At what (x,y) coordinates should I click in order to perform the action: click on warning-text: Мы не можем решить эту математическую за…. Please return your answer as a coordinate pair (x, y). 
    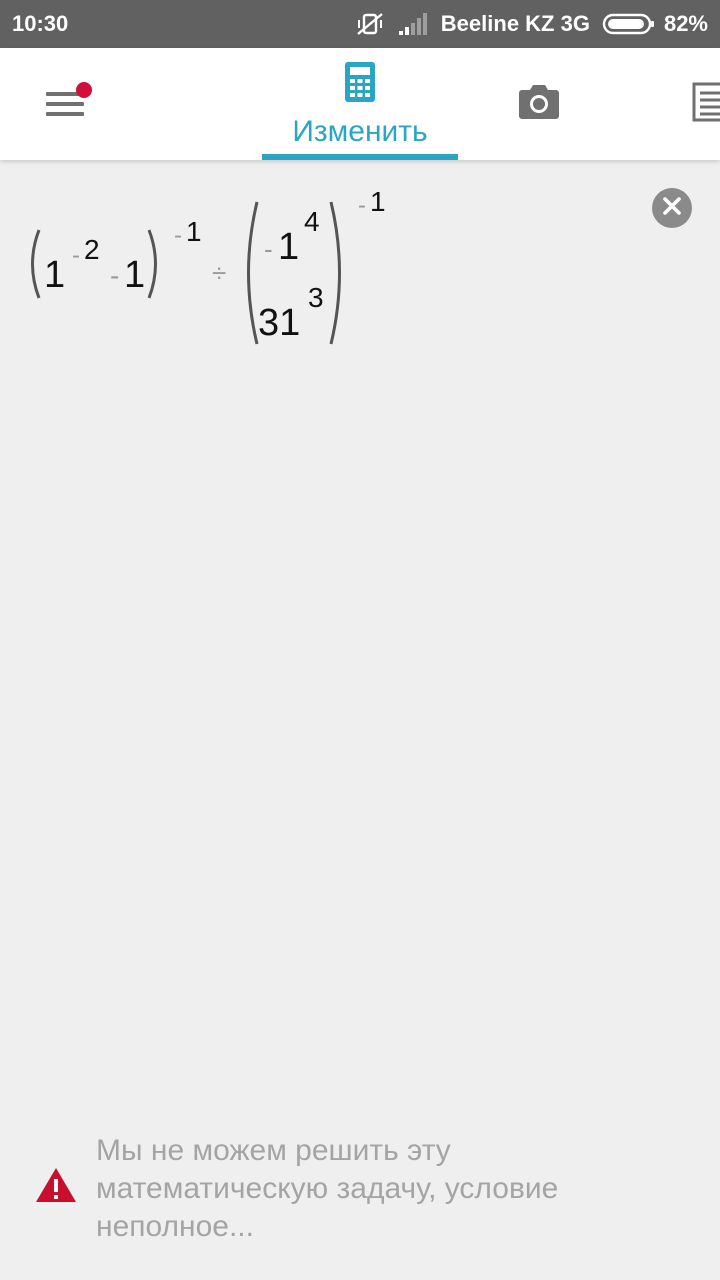
    Looking at the image, I should click on (327, 1188).